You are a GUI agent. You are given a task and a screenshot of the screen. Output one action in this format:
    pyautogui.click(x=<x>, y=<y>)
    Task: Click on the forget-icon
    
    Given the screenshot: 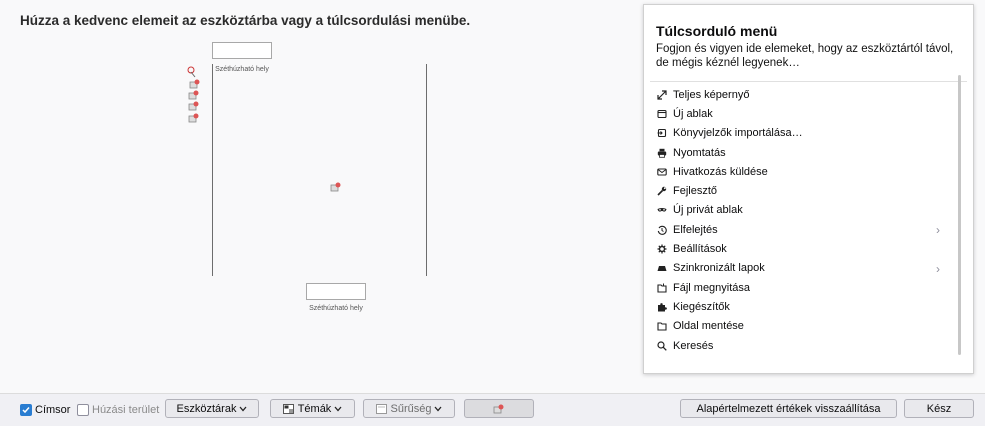 What is the action you would take?
    pyautogui.click(x=662, y=230)
    